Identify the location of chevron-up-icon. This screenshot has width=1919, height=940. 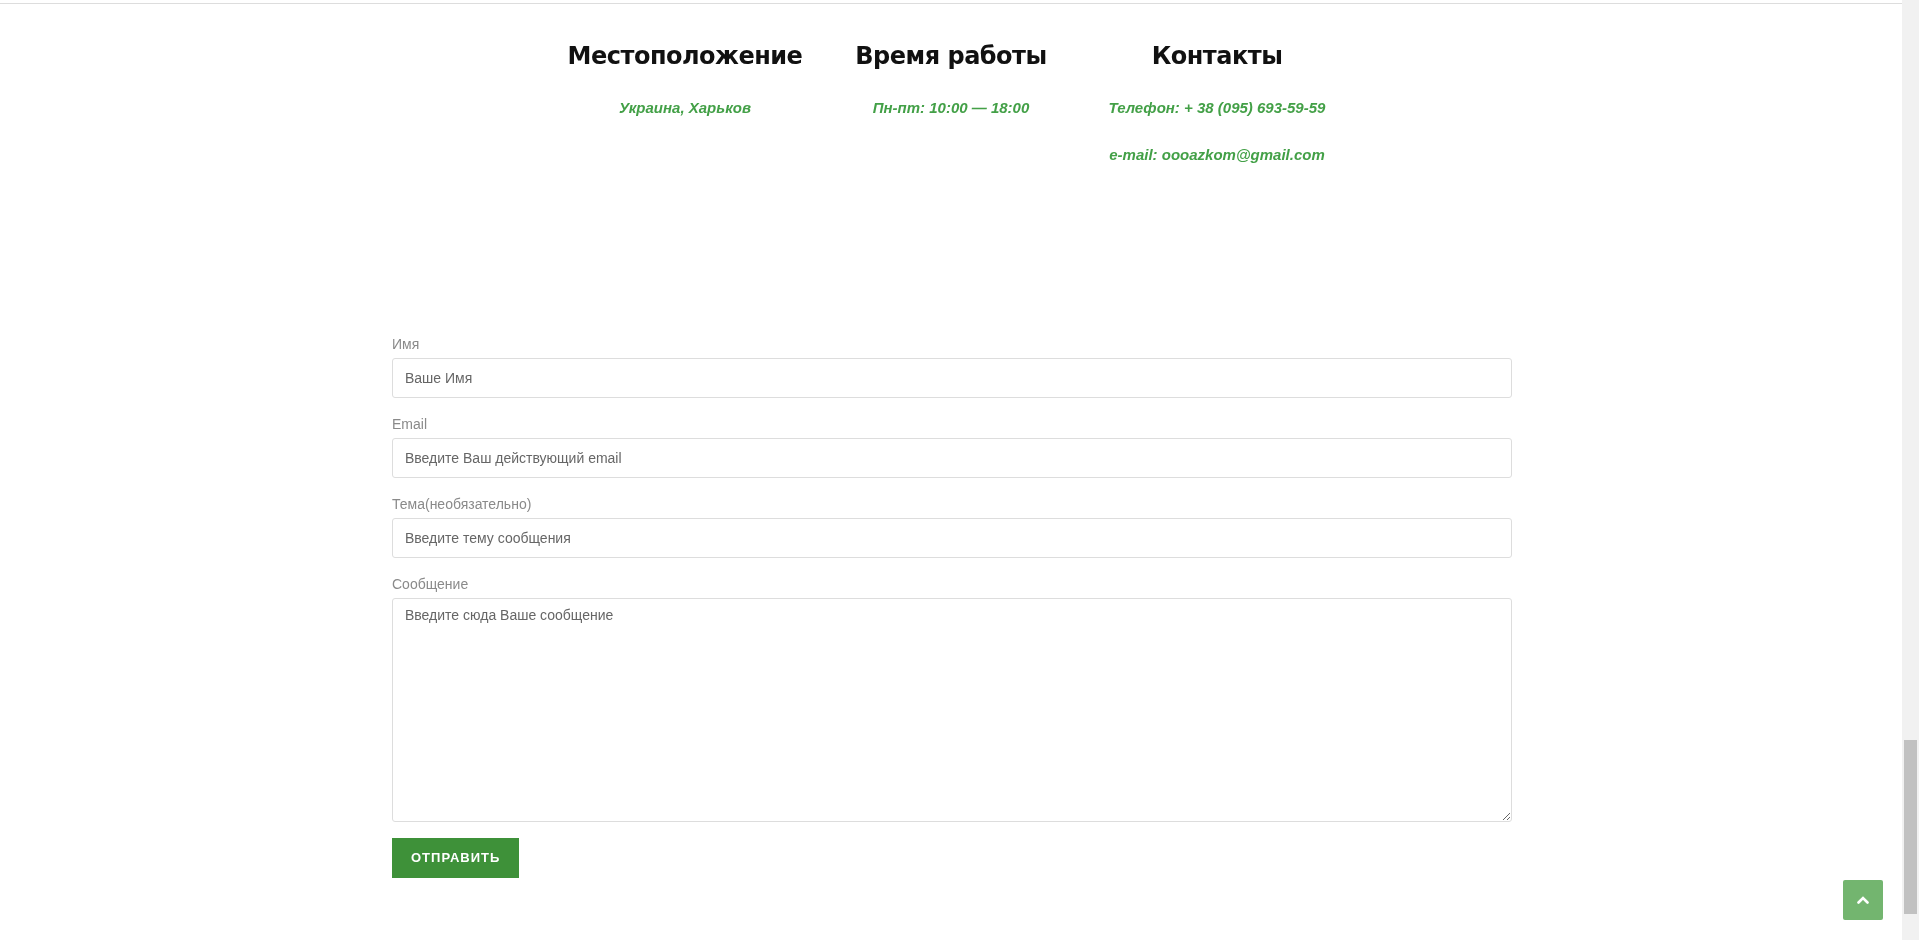
(1863, 900).